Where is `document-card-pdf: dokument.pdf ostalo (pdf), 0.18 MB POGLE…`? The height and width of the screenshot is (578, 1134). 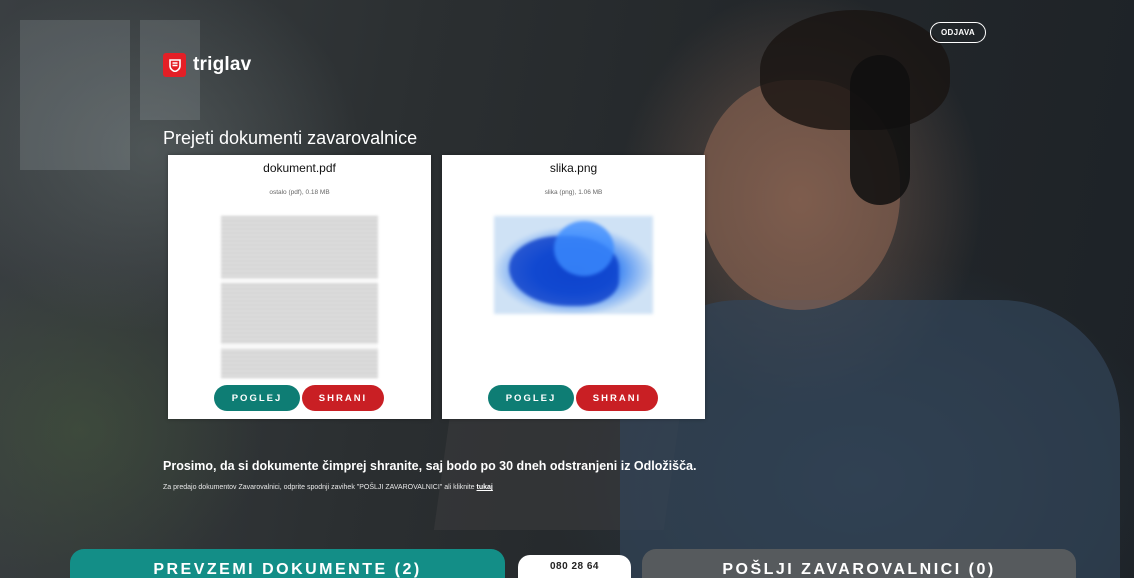 document-card-pdf: dokument.pdf ostalo (pdf), 0.18 MB POGLE… is located at coordinates (299, 287).